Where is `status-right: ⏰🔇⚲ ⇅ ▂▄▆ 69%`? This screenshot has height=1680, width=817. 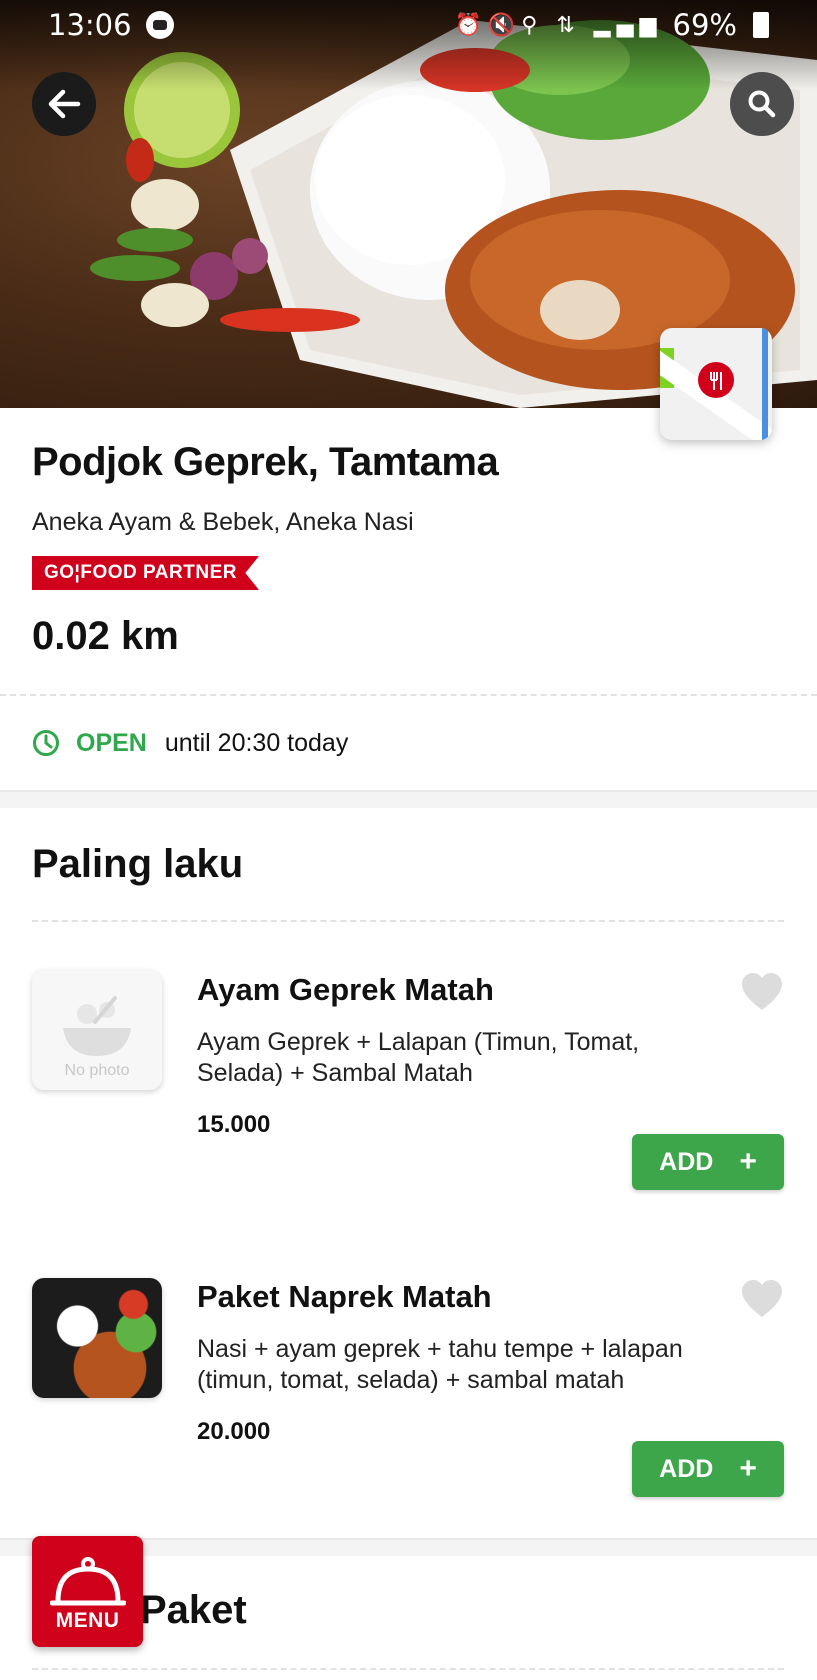
status-right: ⏰🔇⚲ ⇅ ▂▄▆ 69% is located at coordinates (611, 25).